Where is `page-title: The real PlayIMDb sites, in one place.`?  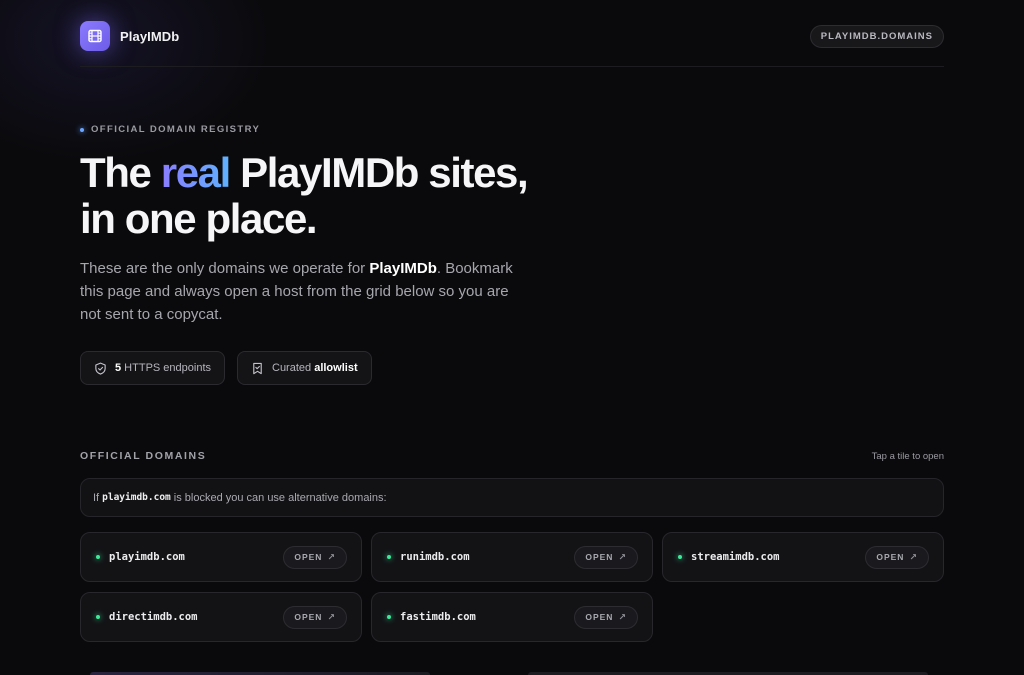
page-title: The real PlayIMDb sites, in one place. is located at coordinates (304, 195).